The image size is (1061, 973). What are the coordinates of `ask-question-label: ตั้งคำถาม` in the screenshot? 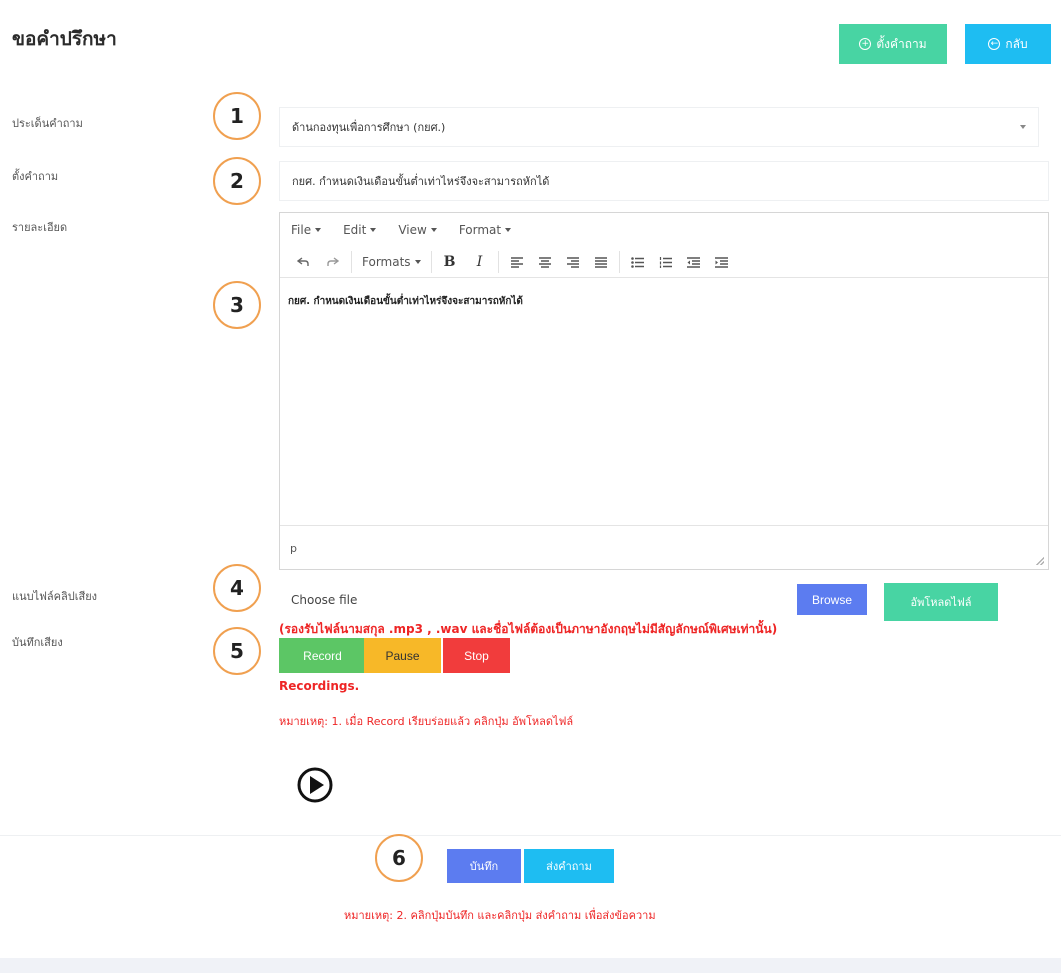 It's located at (901, 43).